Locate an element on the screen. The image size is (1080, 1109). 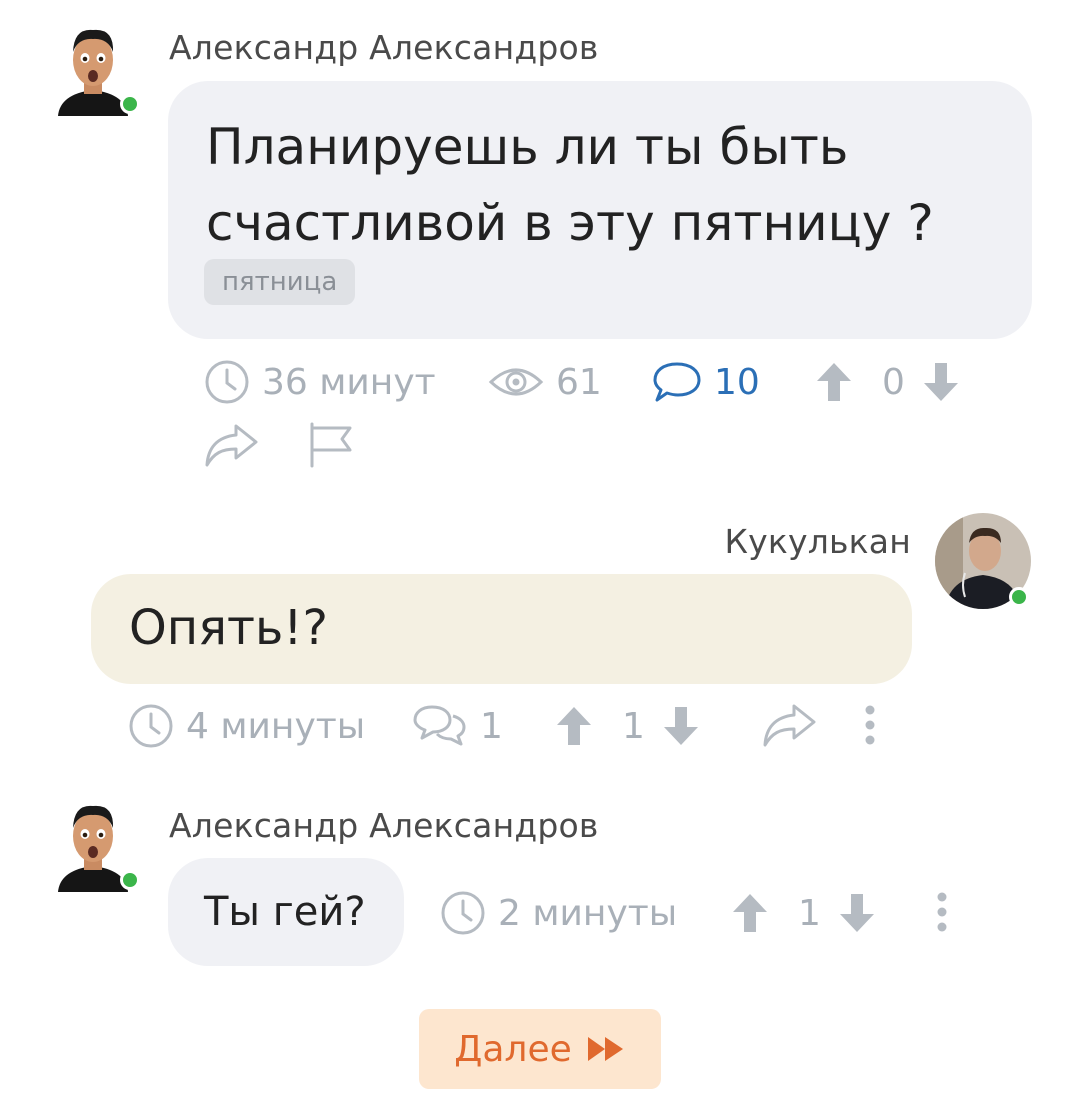
author-name: Кукулькан is located at coordinates (818, 541).